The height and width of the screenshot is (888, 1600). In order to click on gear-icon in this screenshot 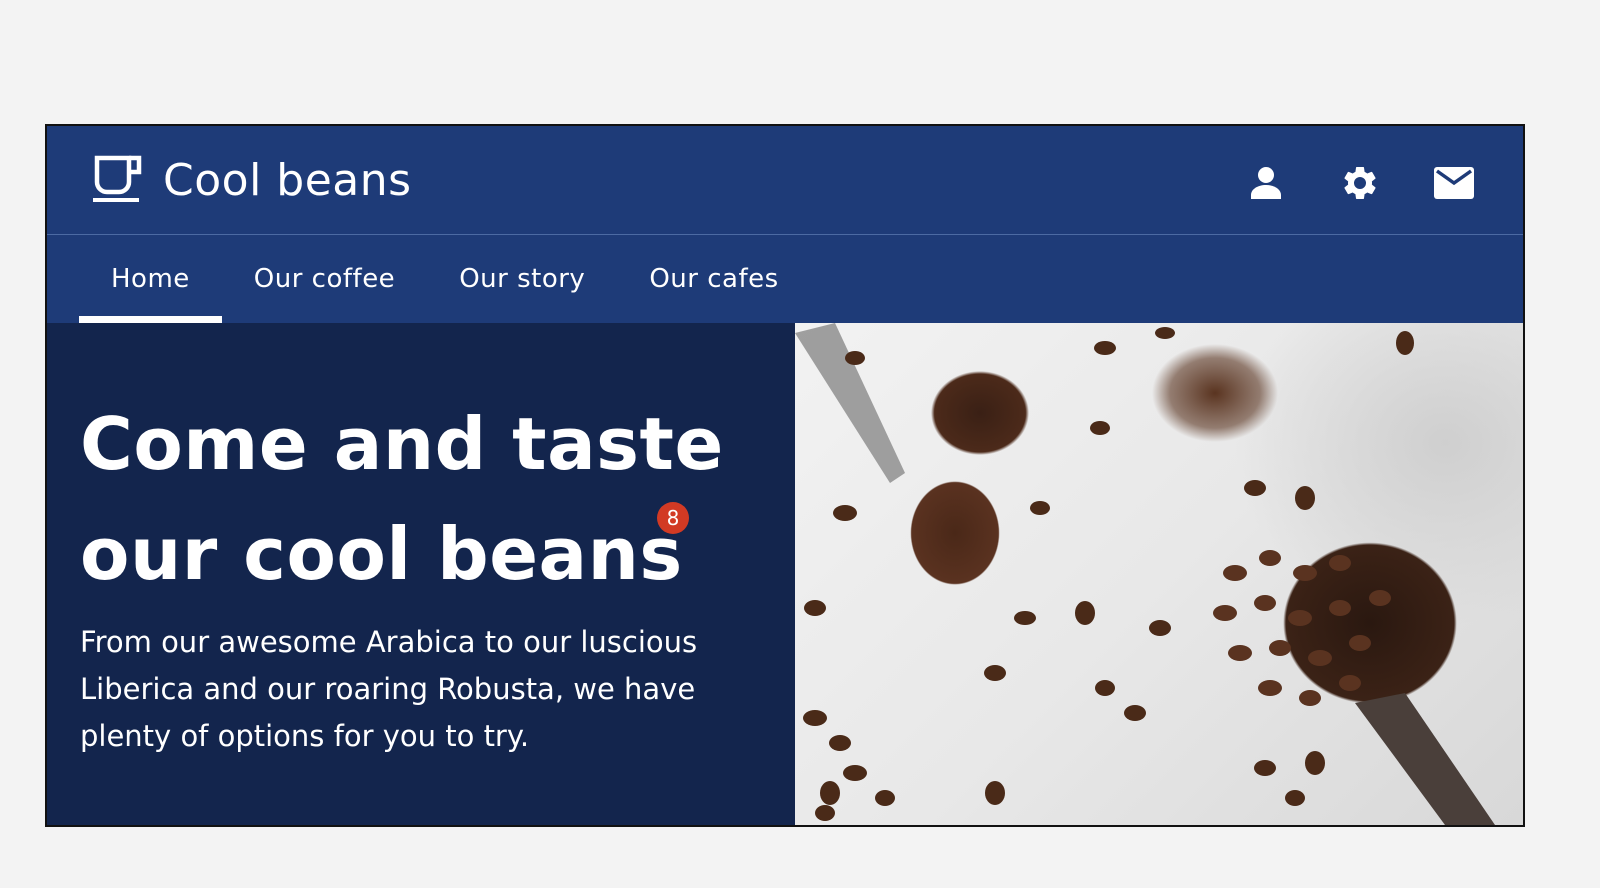, I will do `click(1360, 182)`.